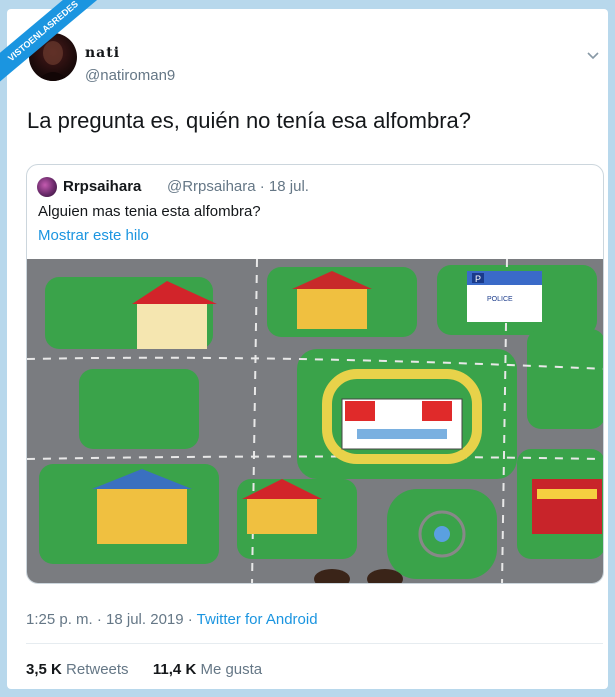 The width and height of the screenshot is (615, 697). I want to click on retweets-label: Retweets, so click(97, 669).